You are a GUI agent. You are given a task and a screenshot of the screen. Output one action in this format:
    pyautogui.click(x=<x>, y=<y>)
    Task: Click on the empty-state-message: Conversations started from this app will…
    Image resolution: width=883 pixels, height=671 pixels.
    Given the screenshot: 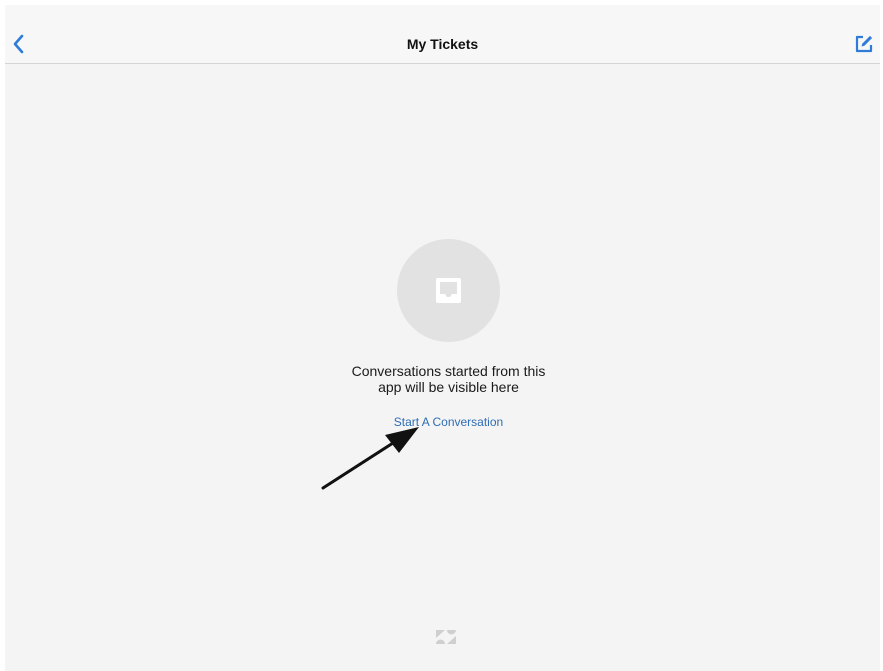 What is the action you would take?
    pyautogui.click(x=448, y=379)
    